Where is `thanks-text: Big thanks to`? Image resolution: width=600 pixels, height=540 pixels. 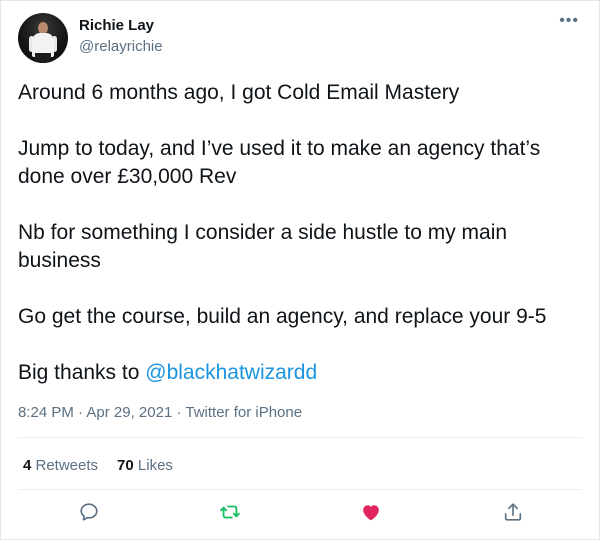
thanks-text: Big thanks to is located at coordinates (82, 372).